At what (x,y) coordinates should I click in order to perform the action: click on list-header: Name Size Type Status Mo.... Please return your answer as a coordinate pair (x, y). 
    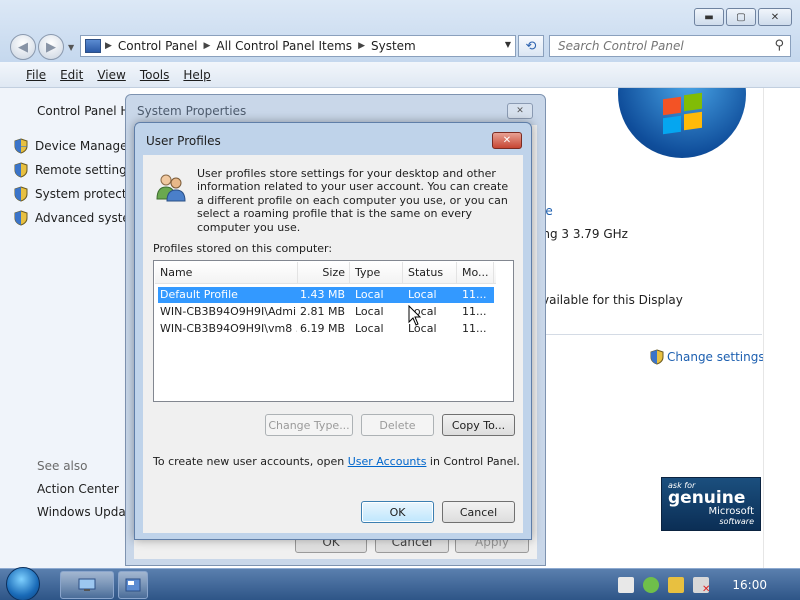
    Looking at the image, I should click on (325, 273).